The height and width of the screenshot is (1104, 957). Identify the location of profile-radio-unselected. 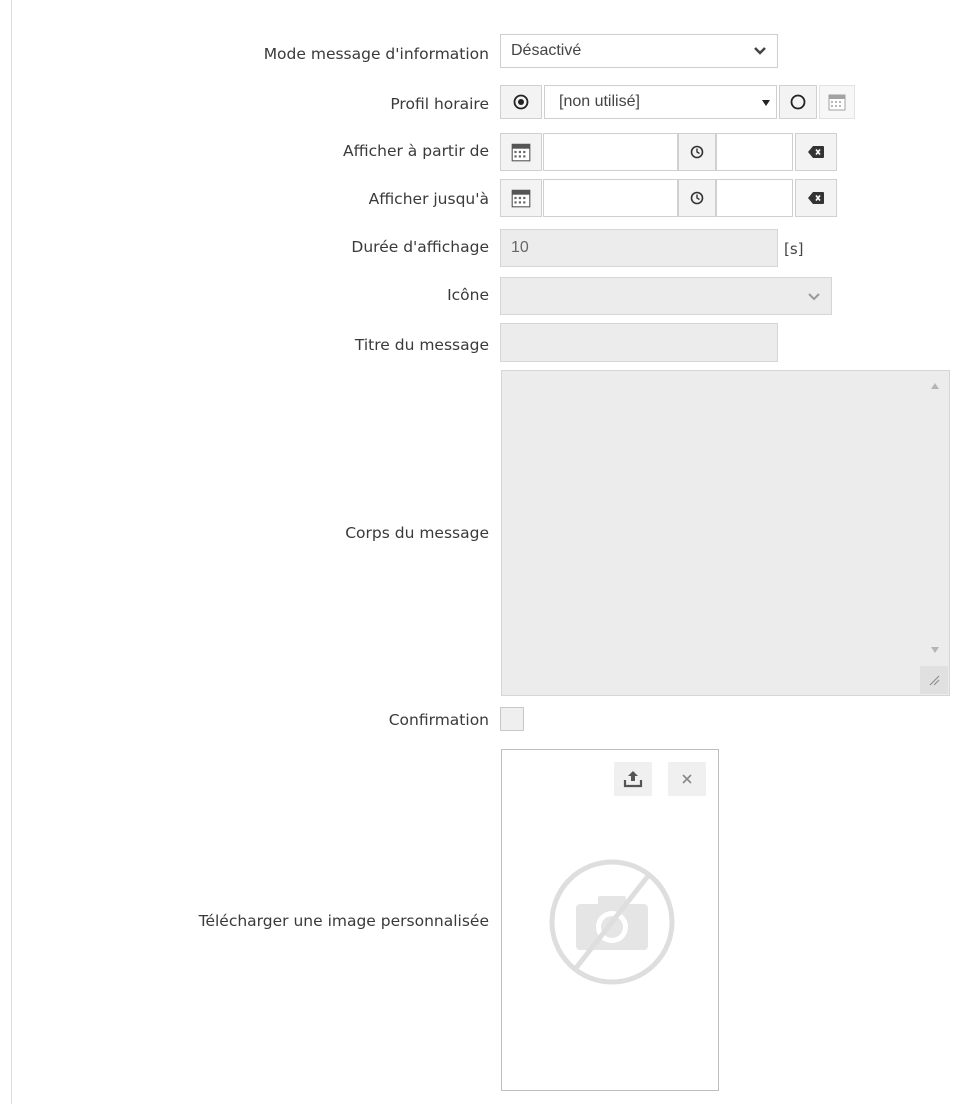
(798, 102).